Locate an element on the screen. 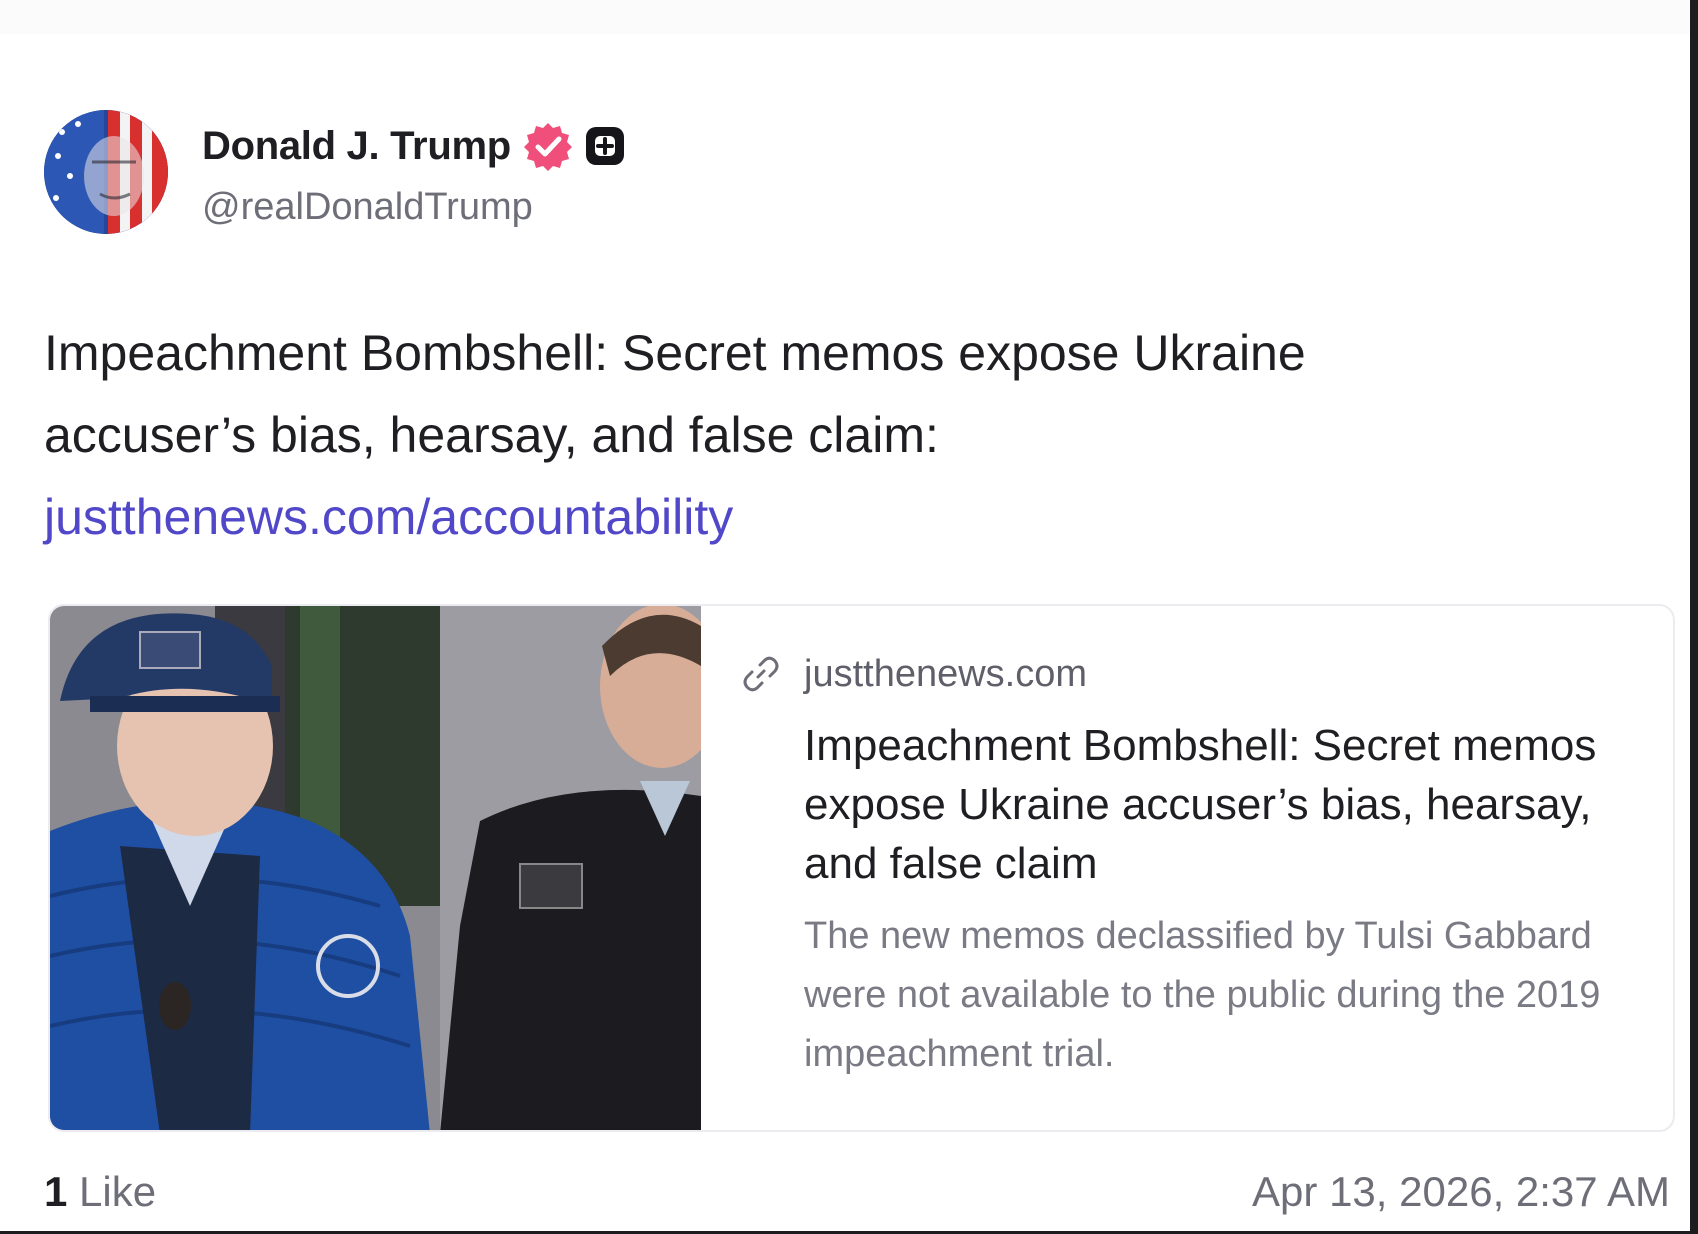 Image resolution: width=1698 pixels, height=1234 pixels. like-count: 1 is located at coordinates (56, 1191).